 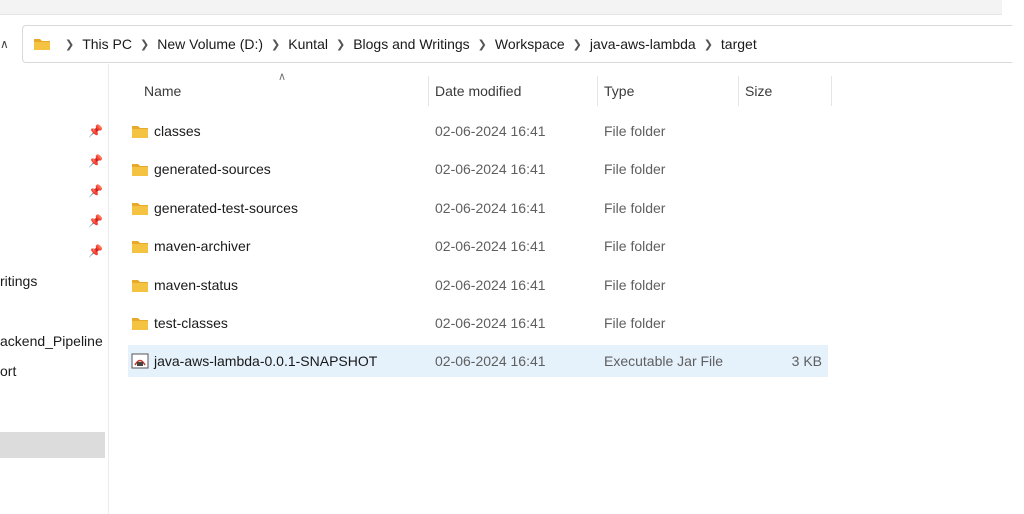 I want to click on breadcrumb-item: ❯ java-aws-lambda, so click(x=630, y=44).